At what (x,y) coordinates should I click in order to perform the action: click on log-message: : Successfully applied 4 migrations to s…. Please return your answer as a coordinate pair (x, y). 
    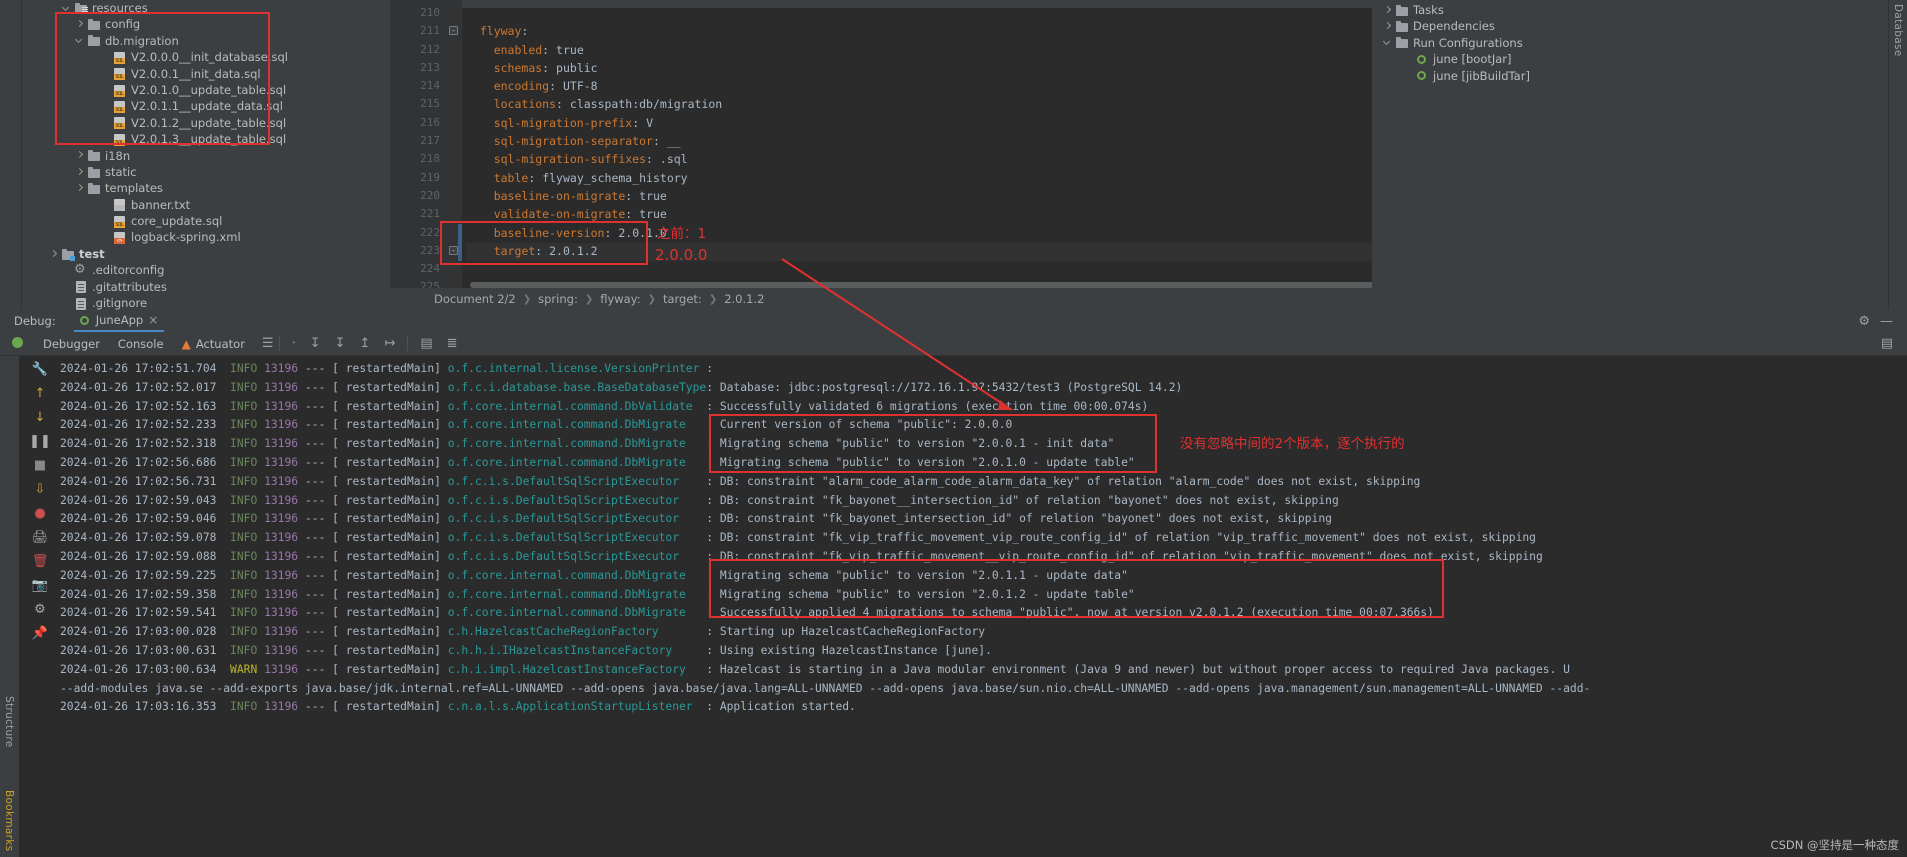
    Looking at the image, I should click on (1070, 613).